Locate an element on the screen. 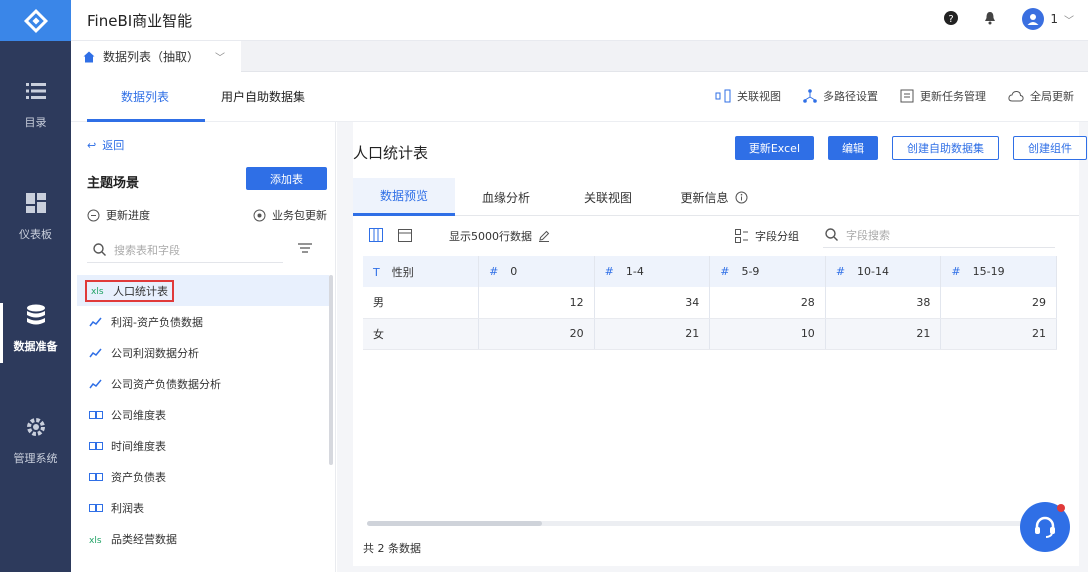 Image resolution: width=1088 pixels, height=572 pixels. update-excel-button: 更新Excel is located at coordinates (774, 148).